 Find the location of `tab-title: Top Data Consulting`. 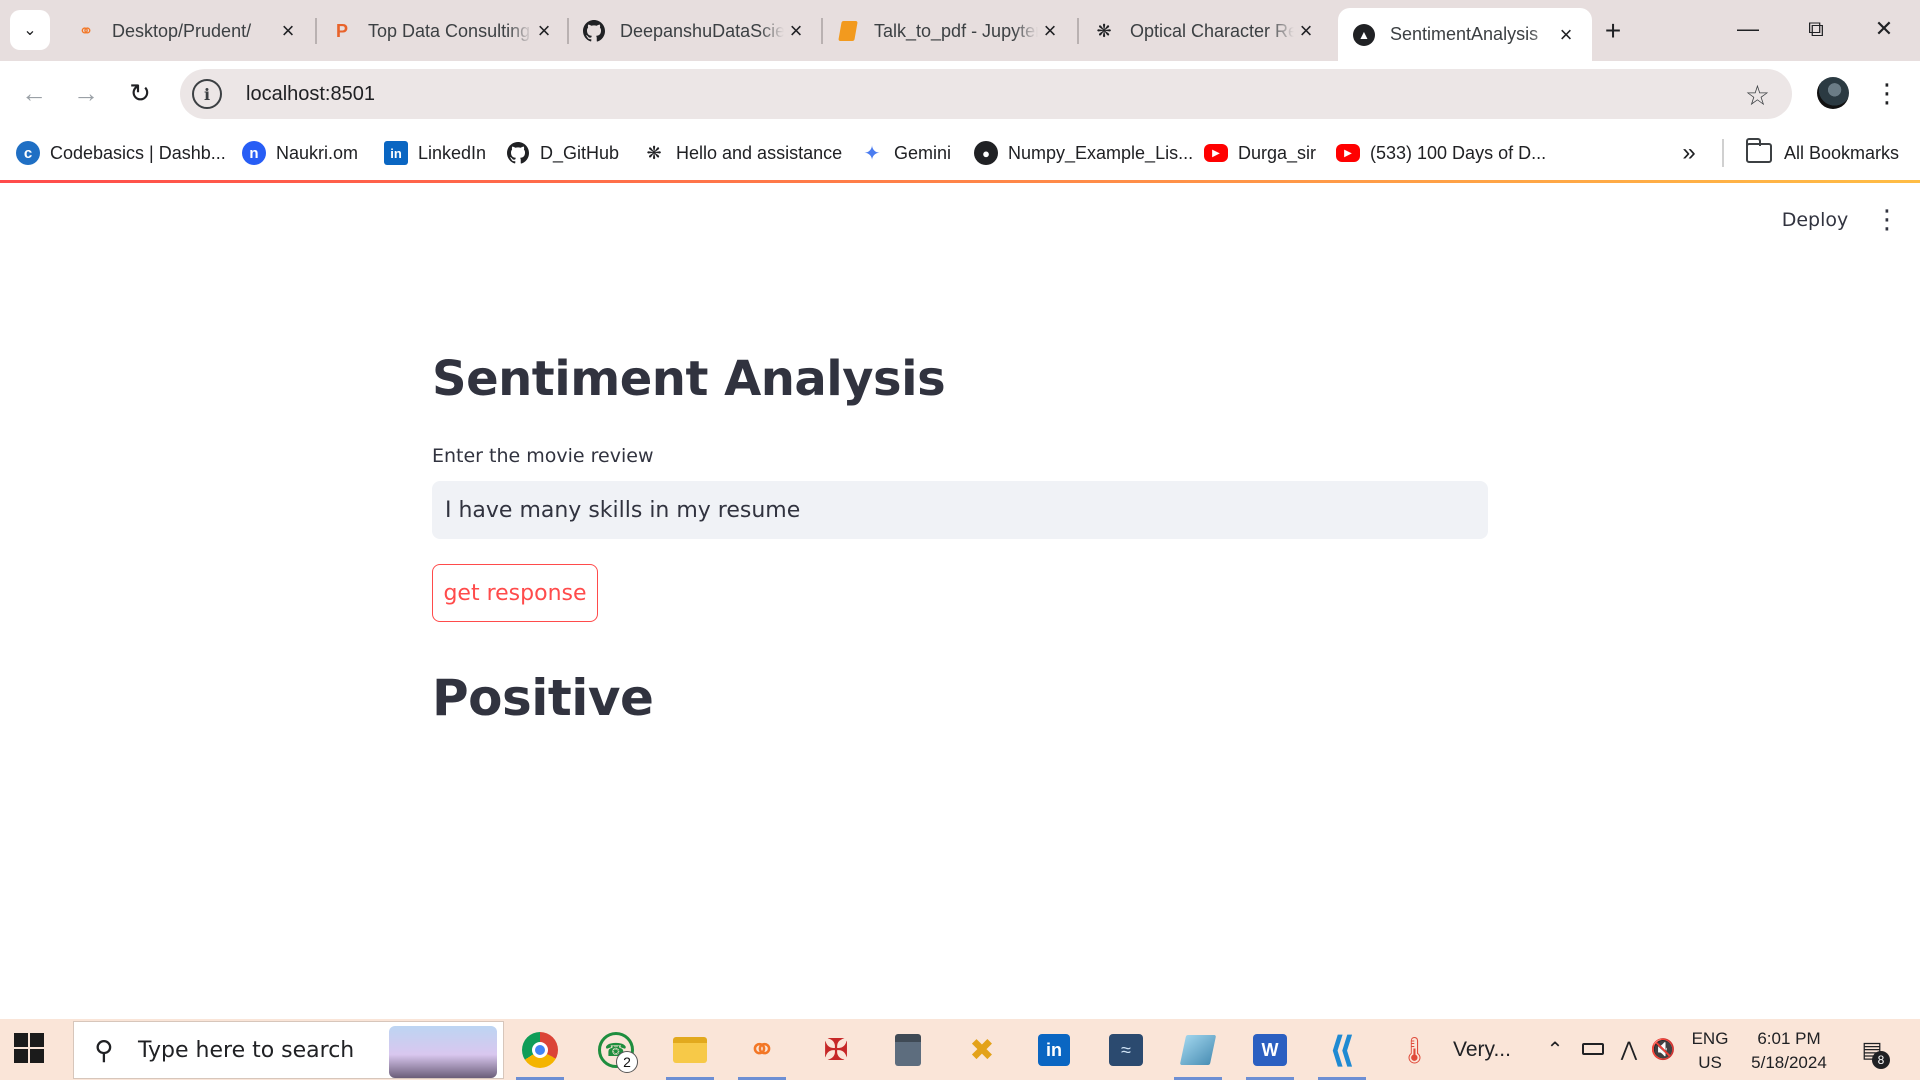

tab-title: Top Data Consulting is located at coordinates (449, 30).